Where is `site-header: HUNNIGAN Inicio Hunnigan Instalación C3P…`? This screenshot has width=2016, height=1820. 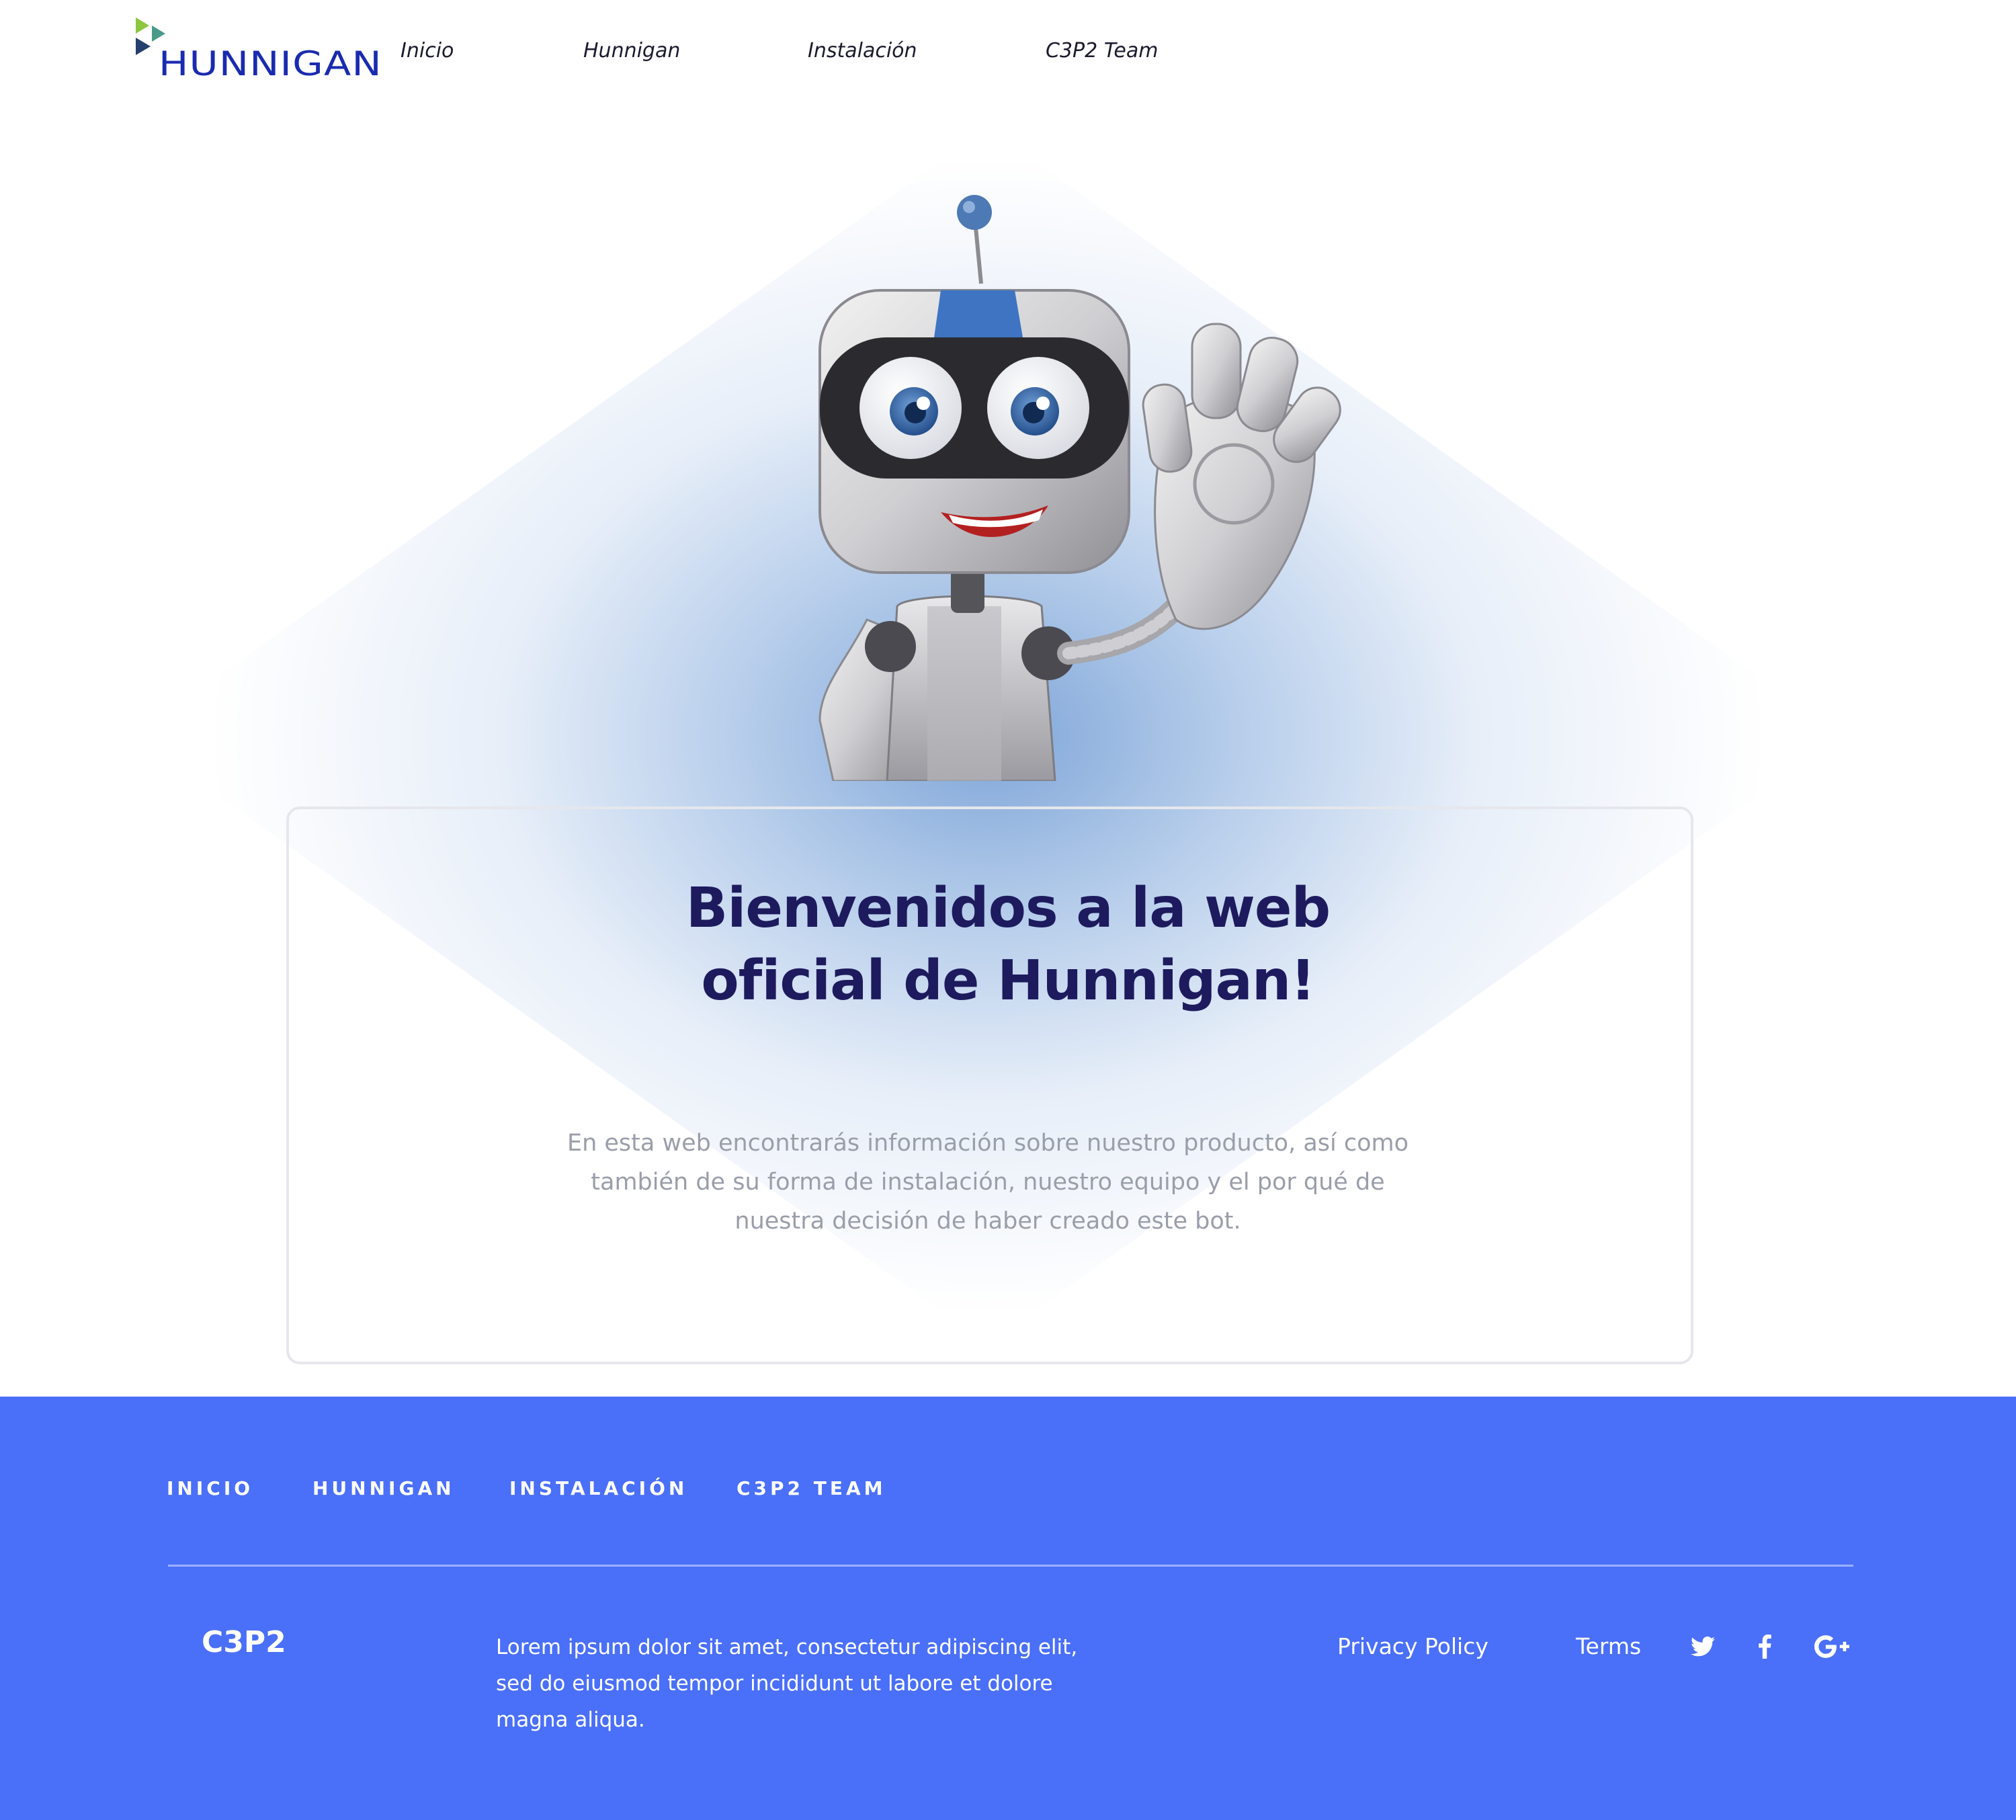 site-header: HUNNIGAN Inicio Hunnigan Instalación C3P… is located at coordinates (1008, 57).